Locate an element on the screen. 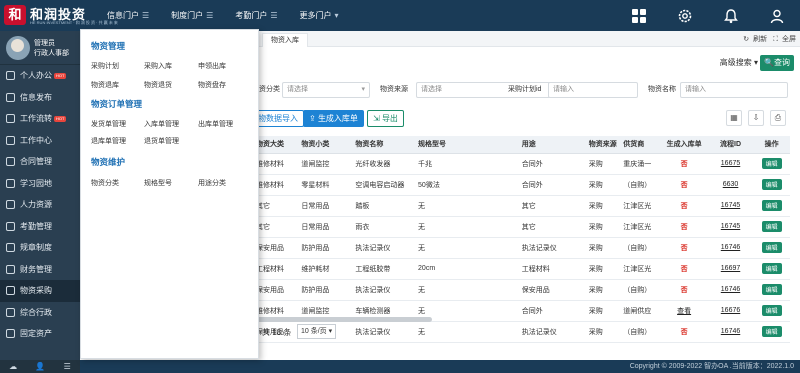 This screenshot has width=800, height=373. menu-link-usage-category: 用途分类 is located at coordinates (212, 183).